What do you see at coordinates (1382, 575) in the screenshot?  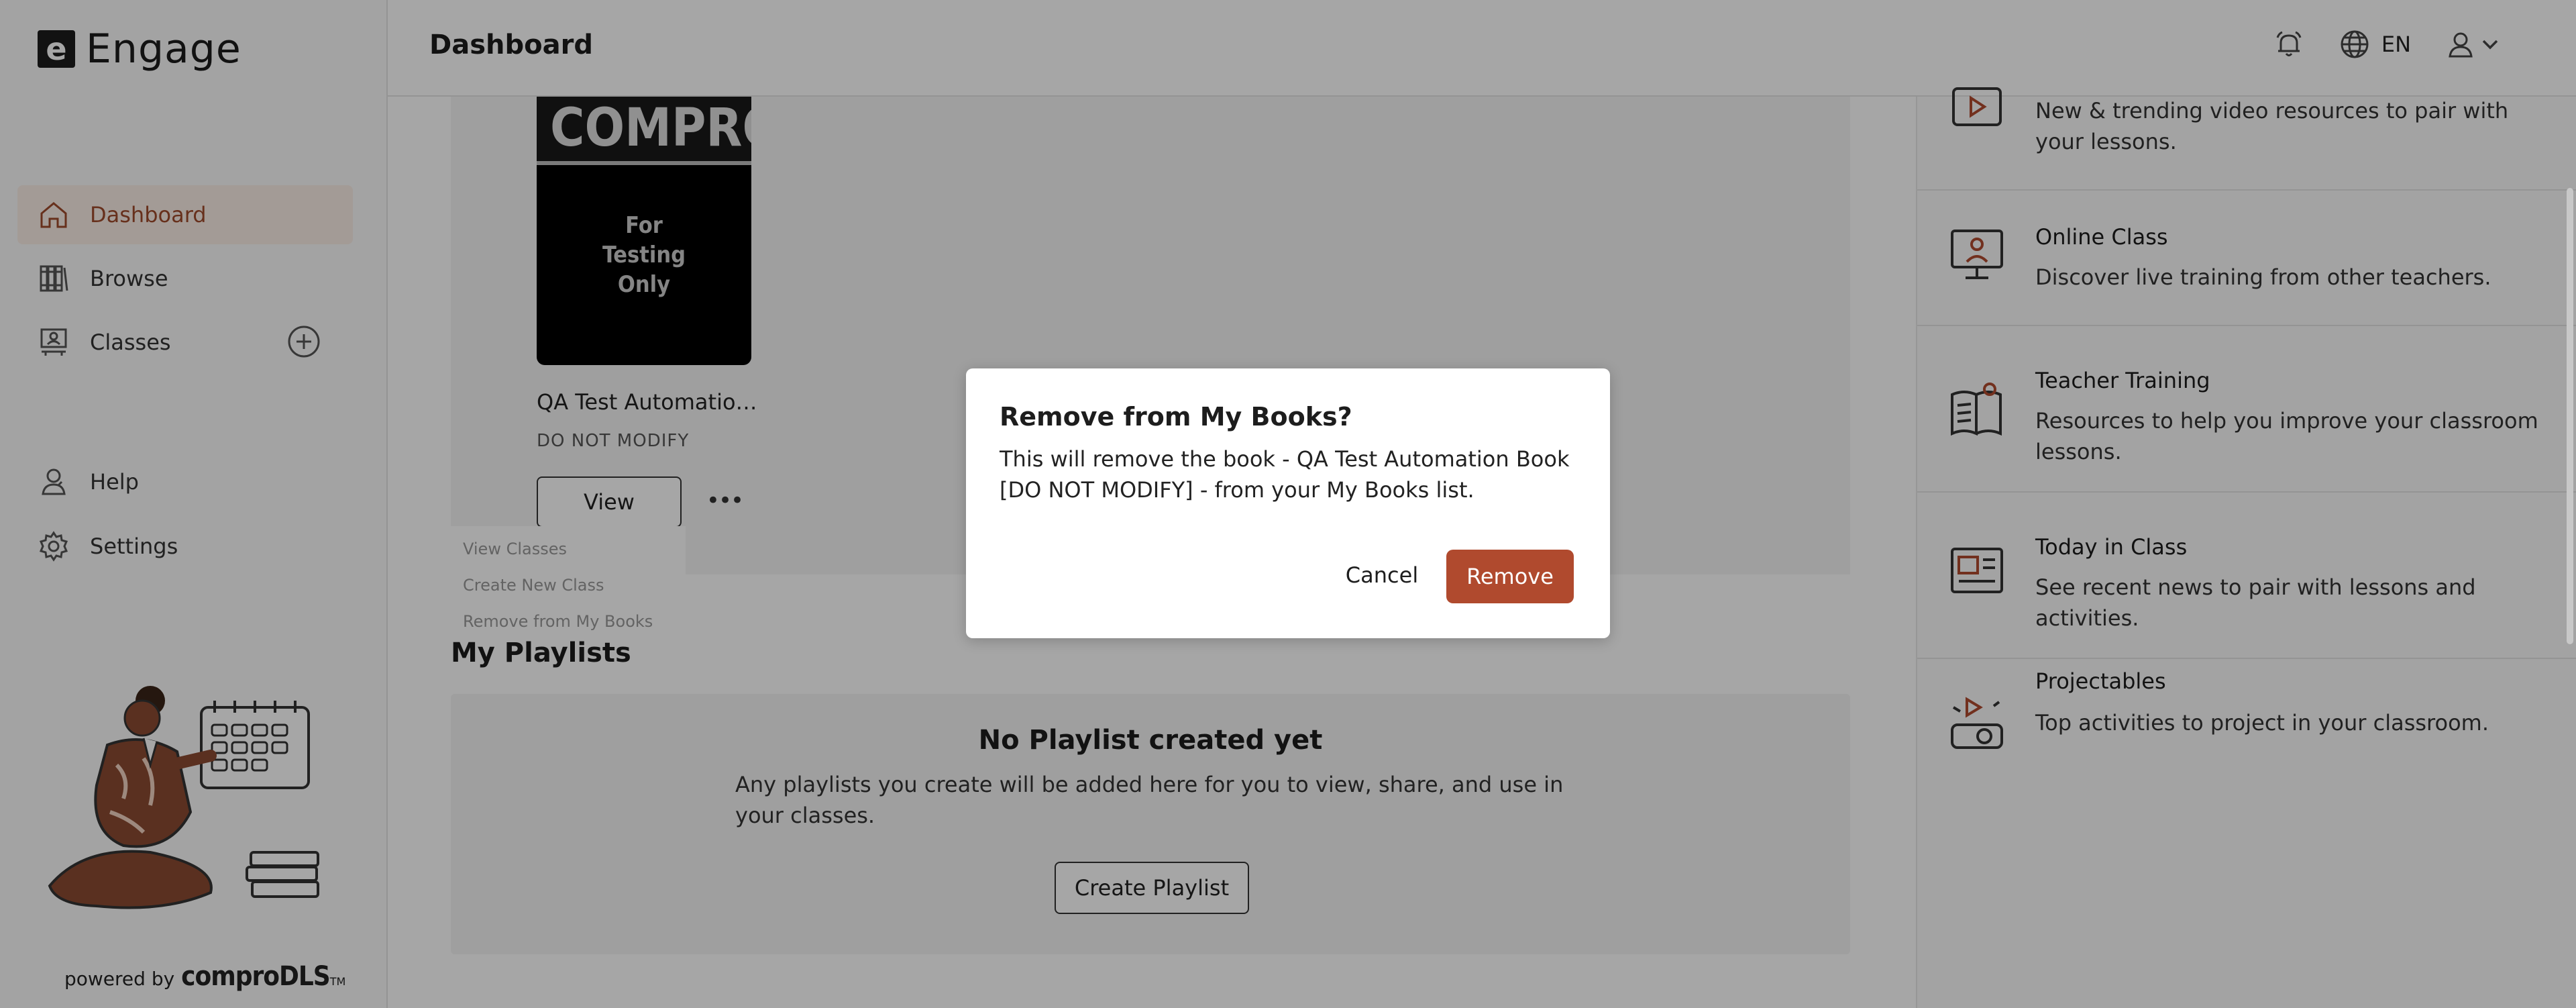 I see `cancel-button: Cancel` at bounding box center [1382, 575].